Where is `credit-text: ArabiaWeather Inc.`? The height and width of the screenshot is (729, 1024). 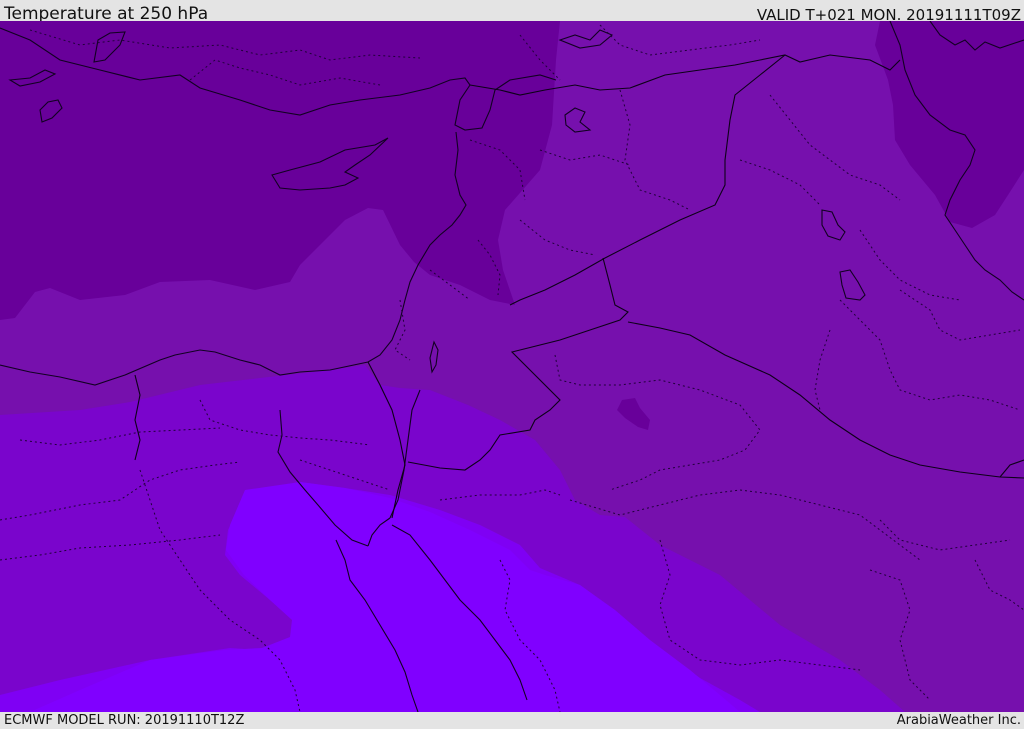 credit-text: ArabiaWeather Inc. is located at coordinates (958, 720).